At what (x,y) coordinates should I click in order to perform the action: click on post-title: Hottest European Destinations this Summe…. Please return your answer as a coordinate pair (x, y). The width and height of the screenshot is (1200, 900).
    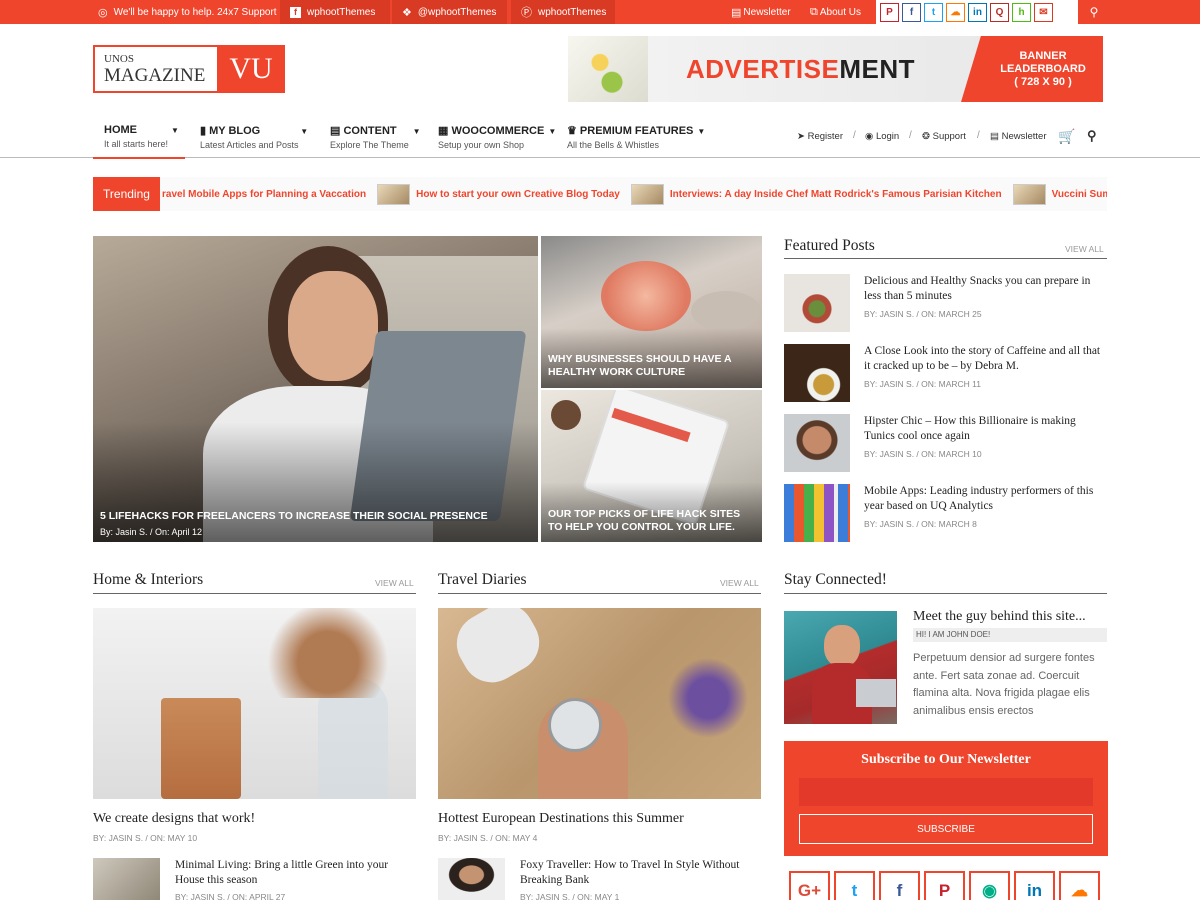
    Looking at the image, I should click on (561, 819).